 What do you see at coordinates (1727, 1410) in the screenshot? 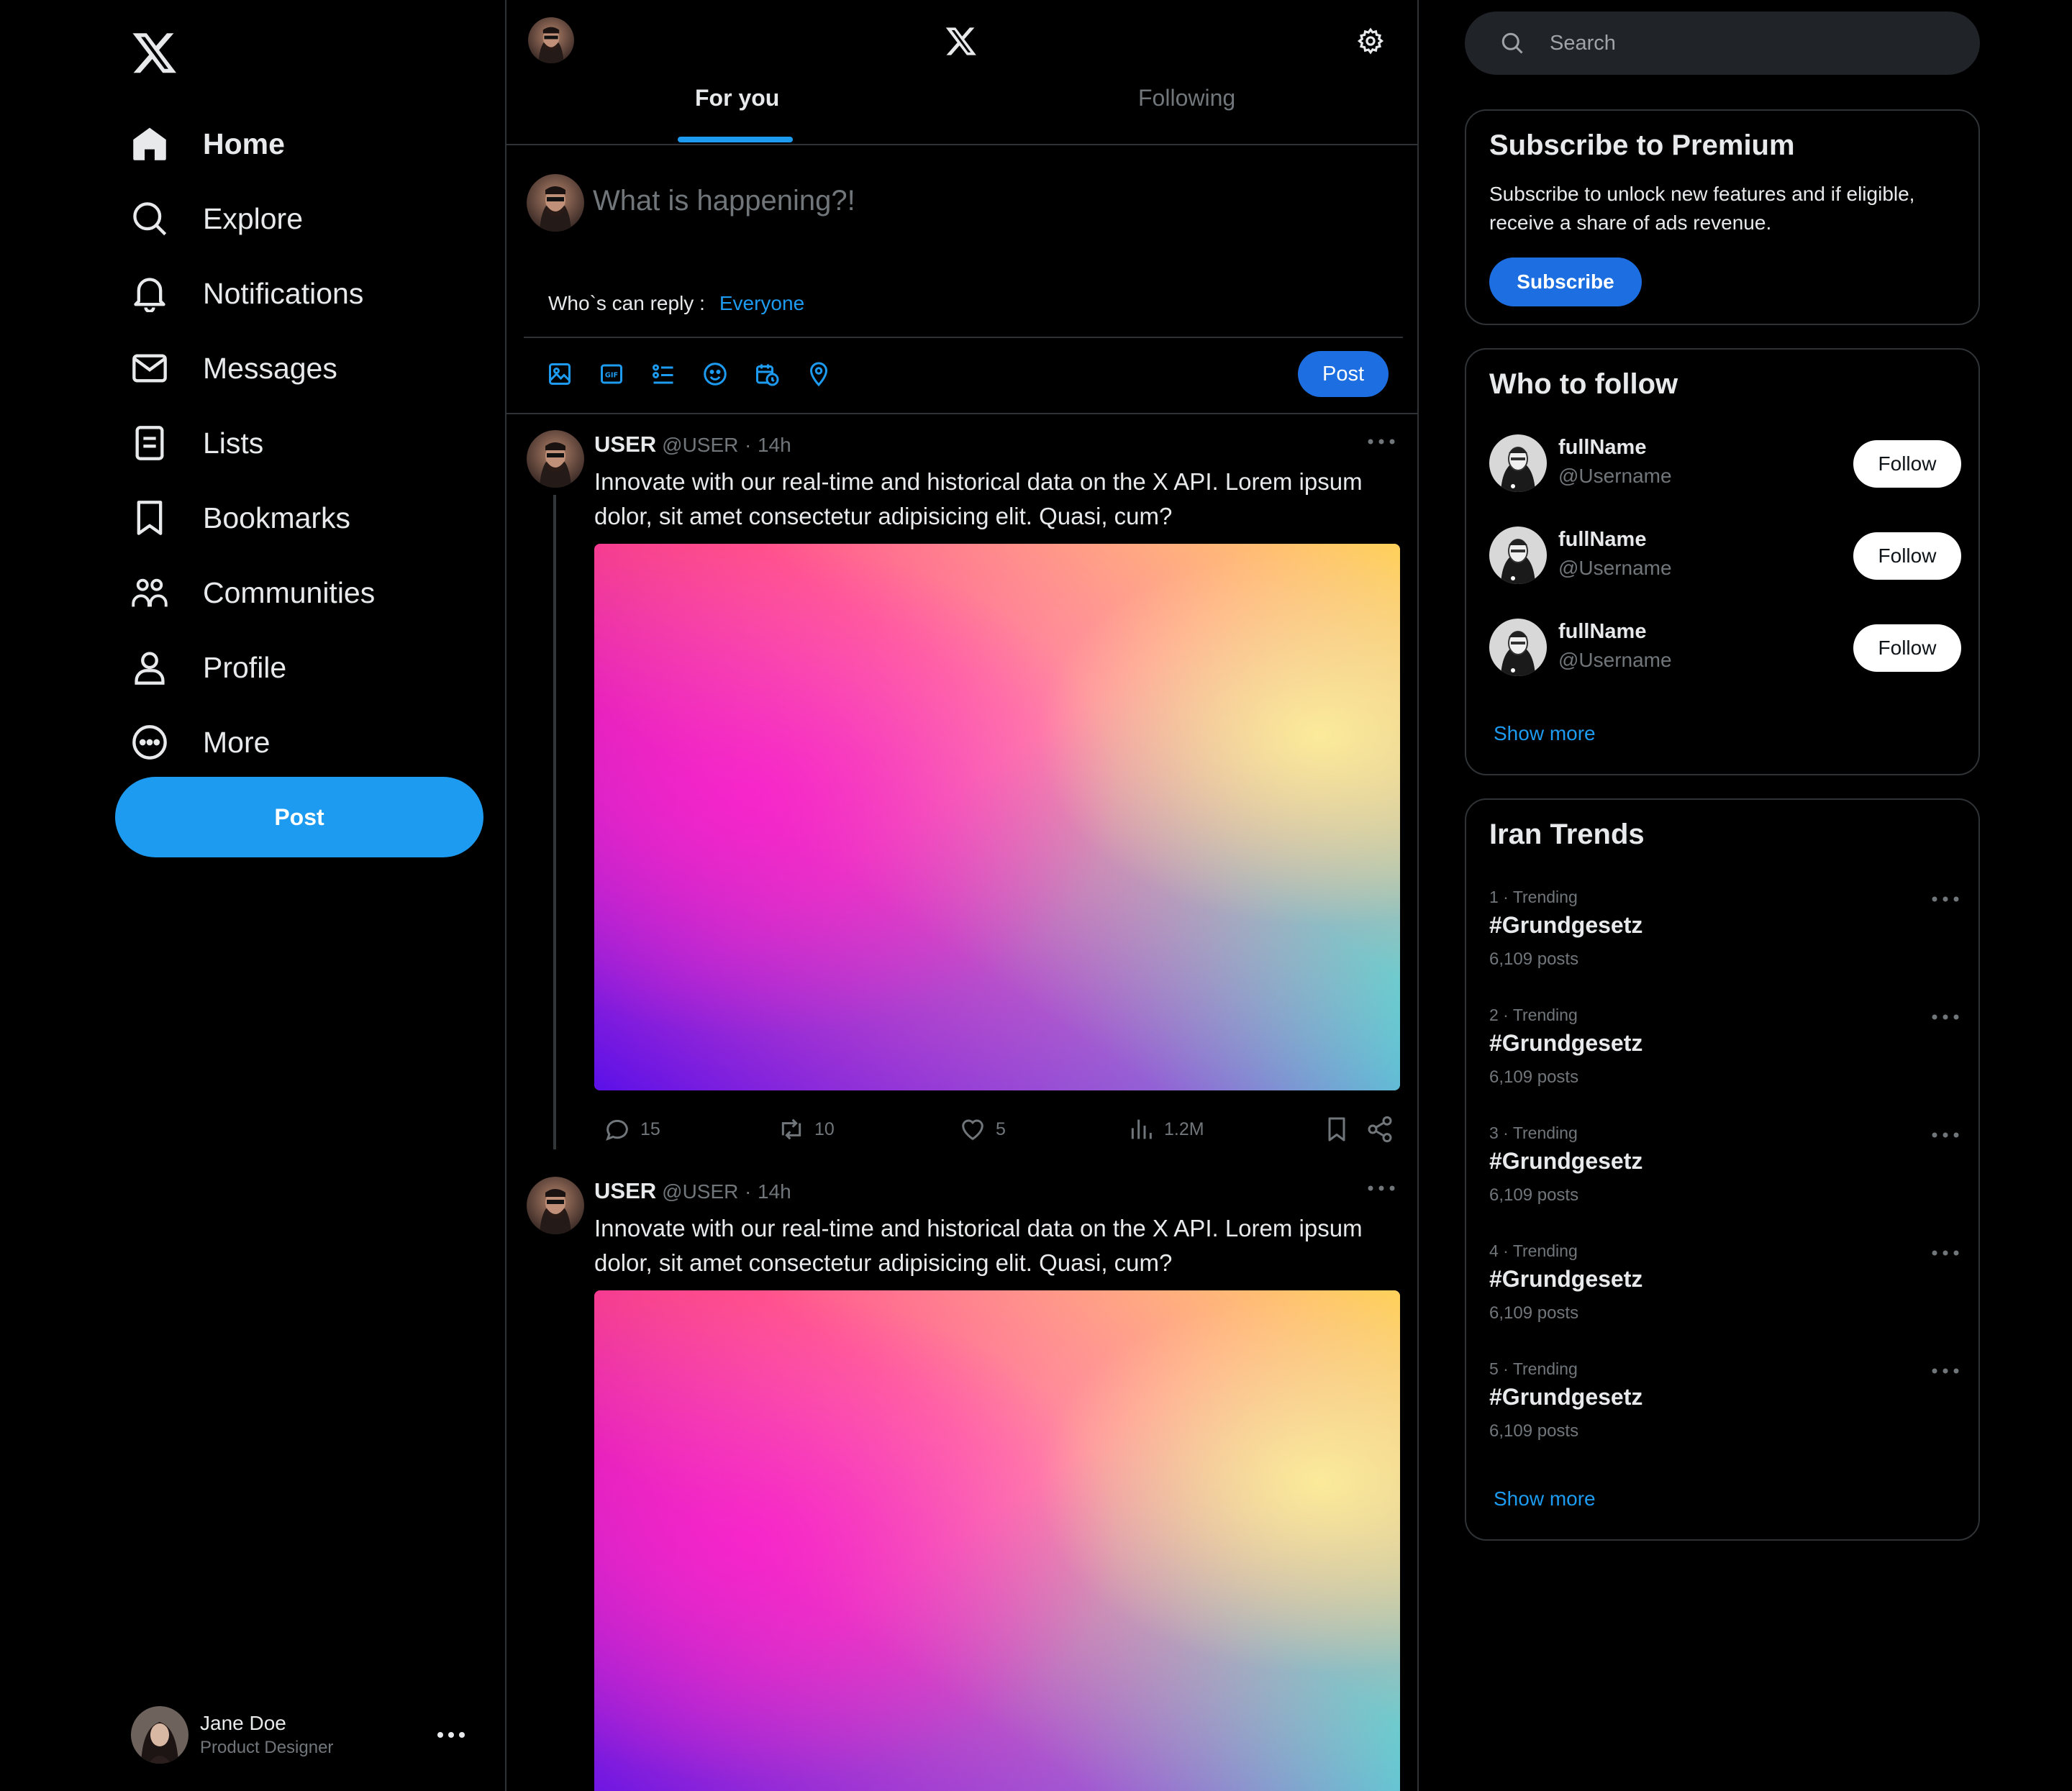
I see `trend-item: 5 · Trending #Grundgesetz 6,109 posts` at bounding box center [1727, 1410].